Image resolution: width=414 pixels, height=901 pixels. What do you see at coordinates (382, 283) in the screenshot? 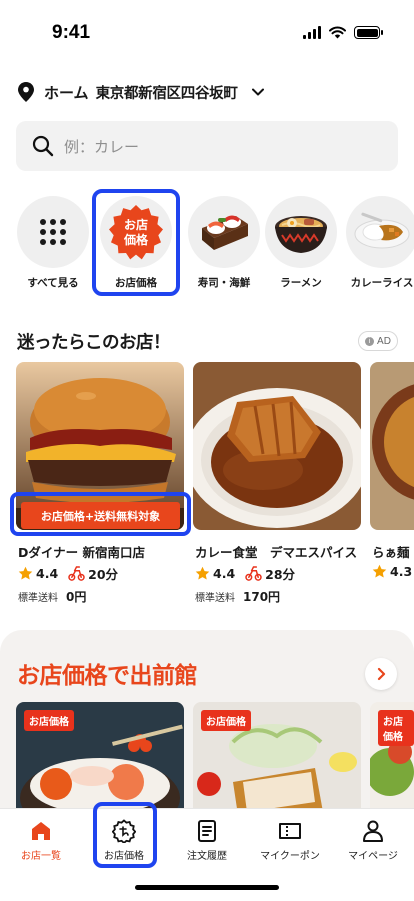
I see `category-label: カレーライス` at bounding box center [382, 283].